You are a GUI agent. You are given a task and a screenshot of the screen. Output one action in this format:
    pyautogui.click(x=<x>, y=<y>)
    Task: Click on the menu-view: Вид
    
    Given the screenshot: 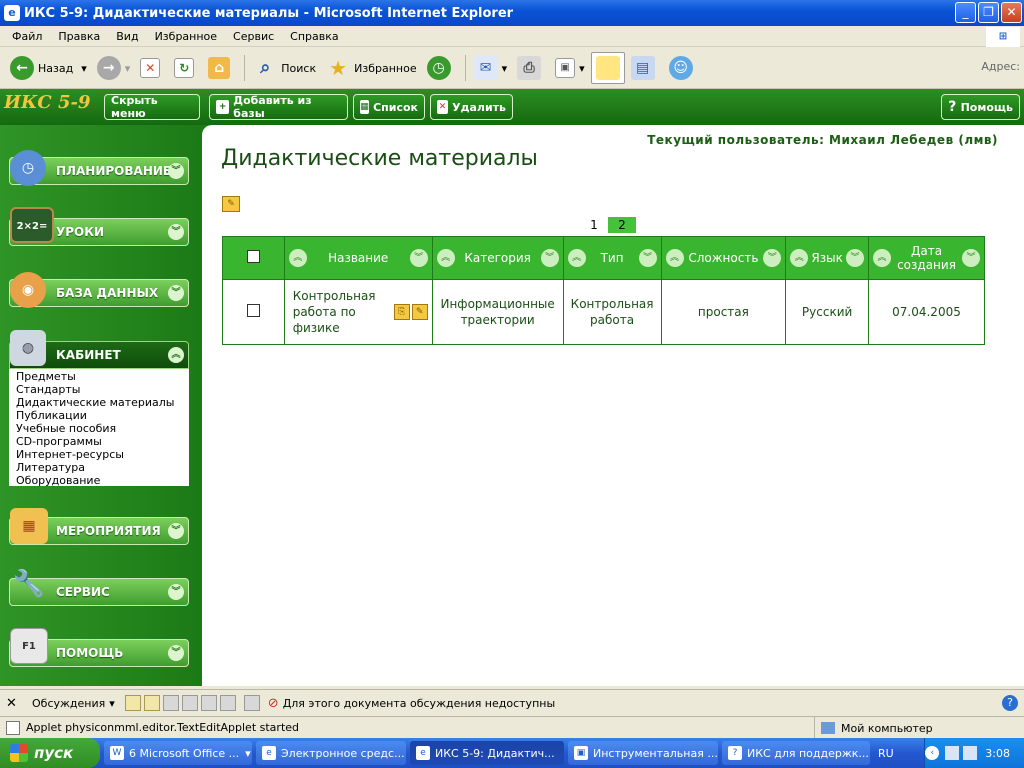 What is the action you would take?
    pyautogui.click(x=127, y=36)
    